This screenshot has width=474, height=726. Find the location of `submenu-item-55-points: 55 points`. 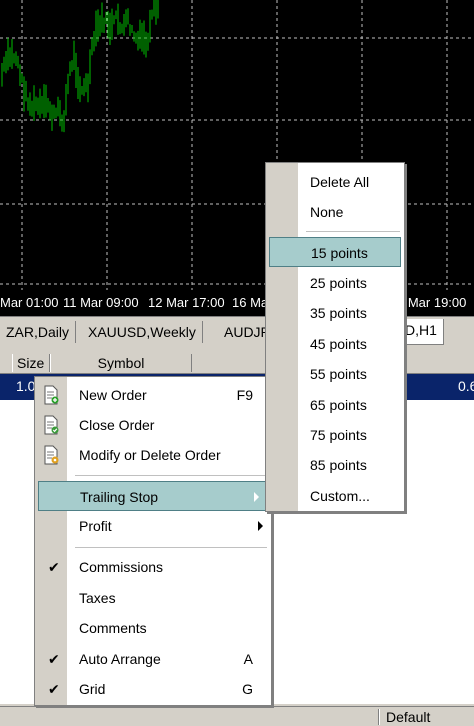

submenu-item-55-points: 55 points is located at coordinates (335, 374).